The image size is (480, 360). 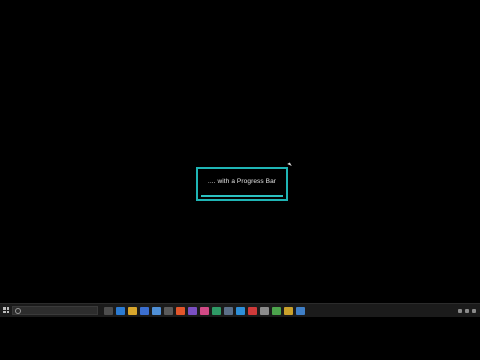 I want to click on letterbox-bar, so click(x=240, y=338).